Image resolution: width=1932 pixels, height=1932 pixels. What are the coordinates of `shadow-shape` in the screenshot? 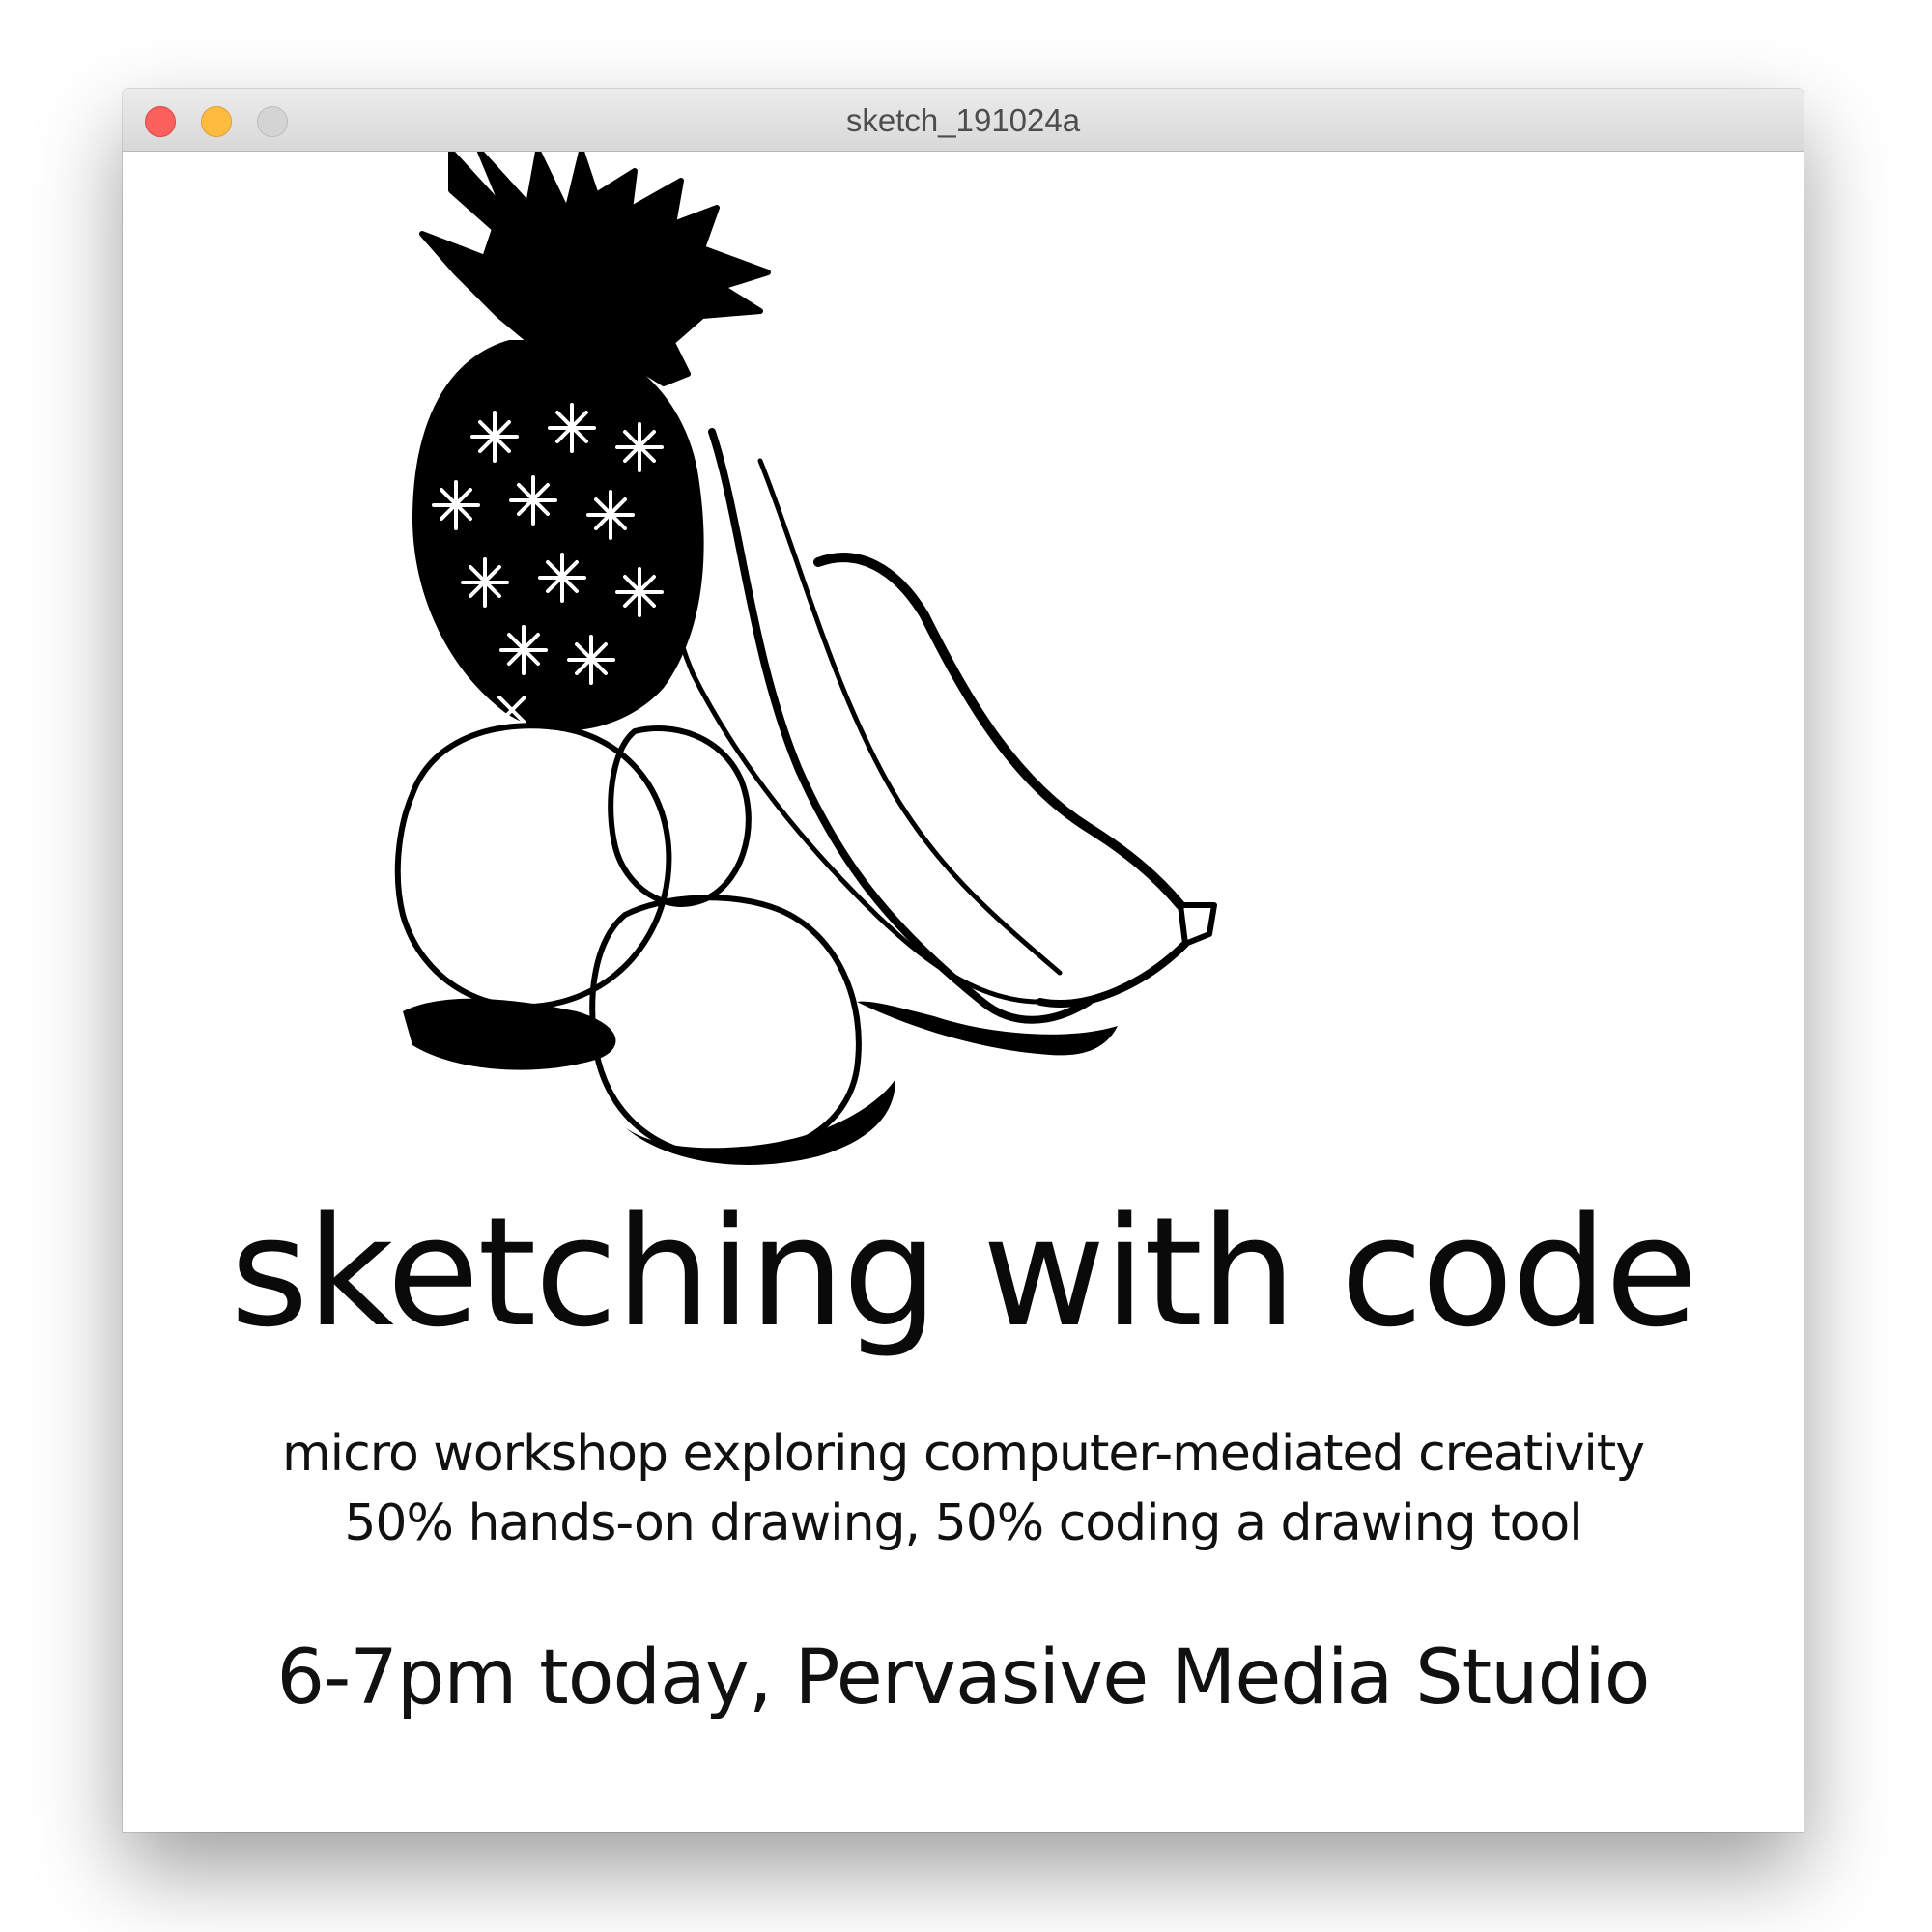 It's located at (760, 1081).